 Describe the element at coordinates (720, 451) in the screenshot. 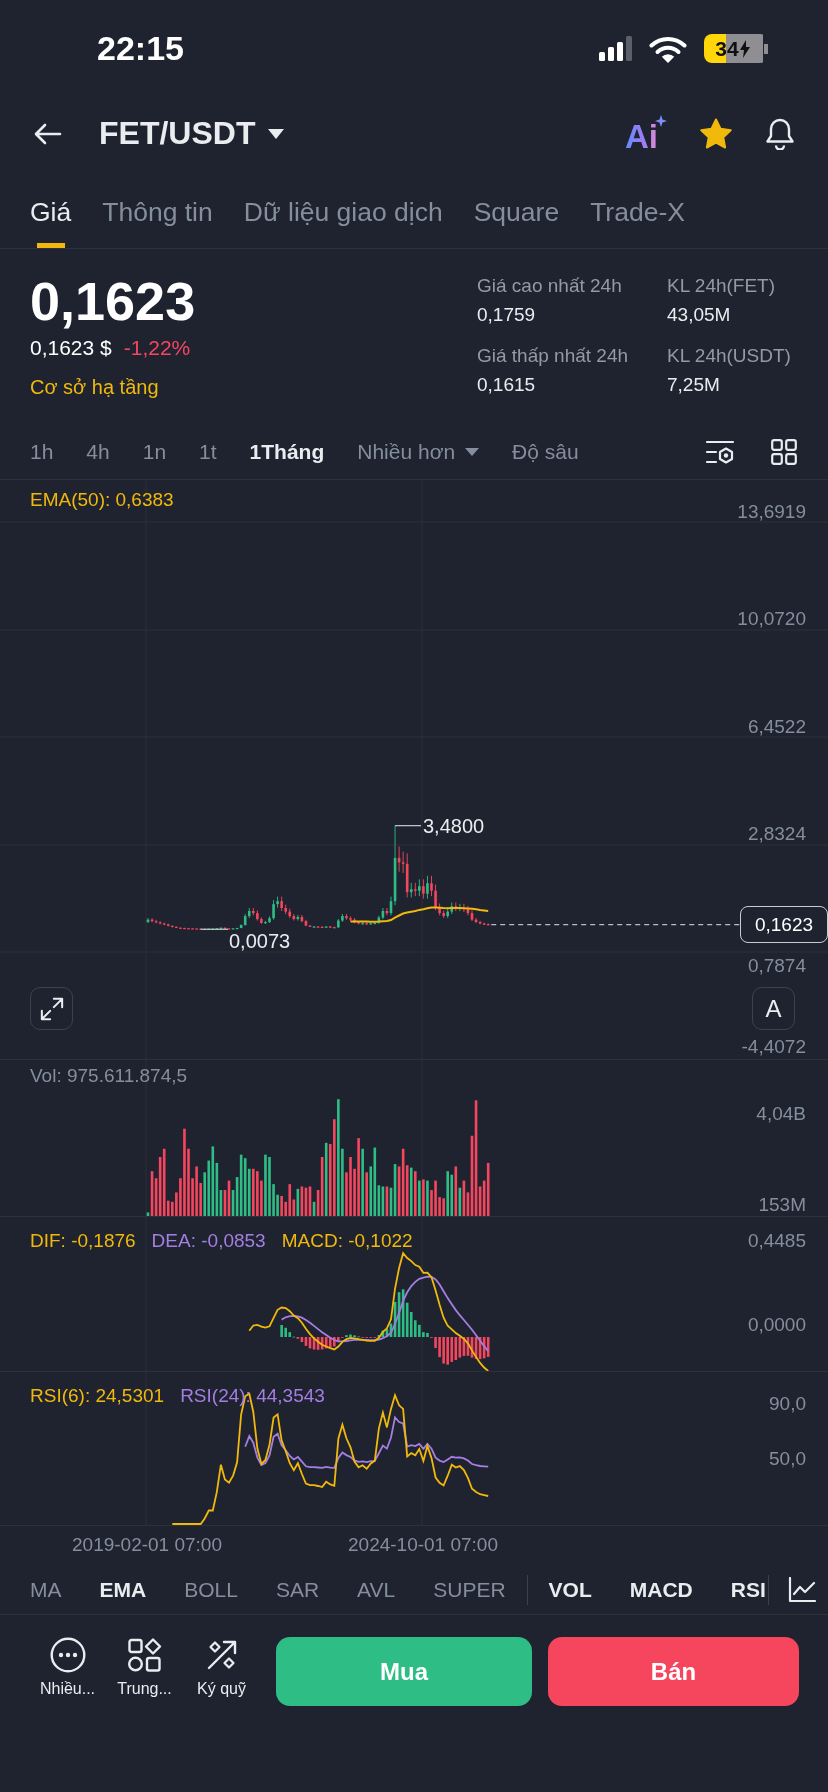

I see `chart-settings-icon` at that location.